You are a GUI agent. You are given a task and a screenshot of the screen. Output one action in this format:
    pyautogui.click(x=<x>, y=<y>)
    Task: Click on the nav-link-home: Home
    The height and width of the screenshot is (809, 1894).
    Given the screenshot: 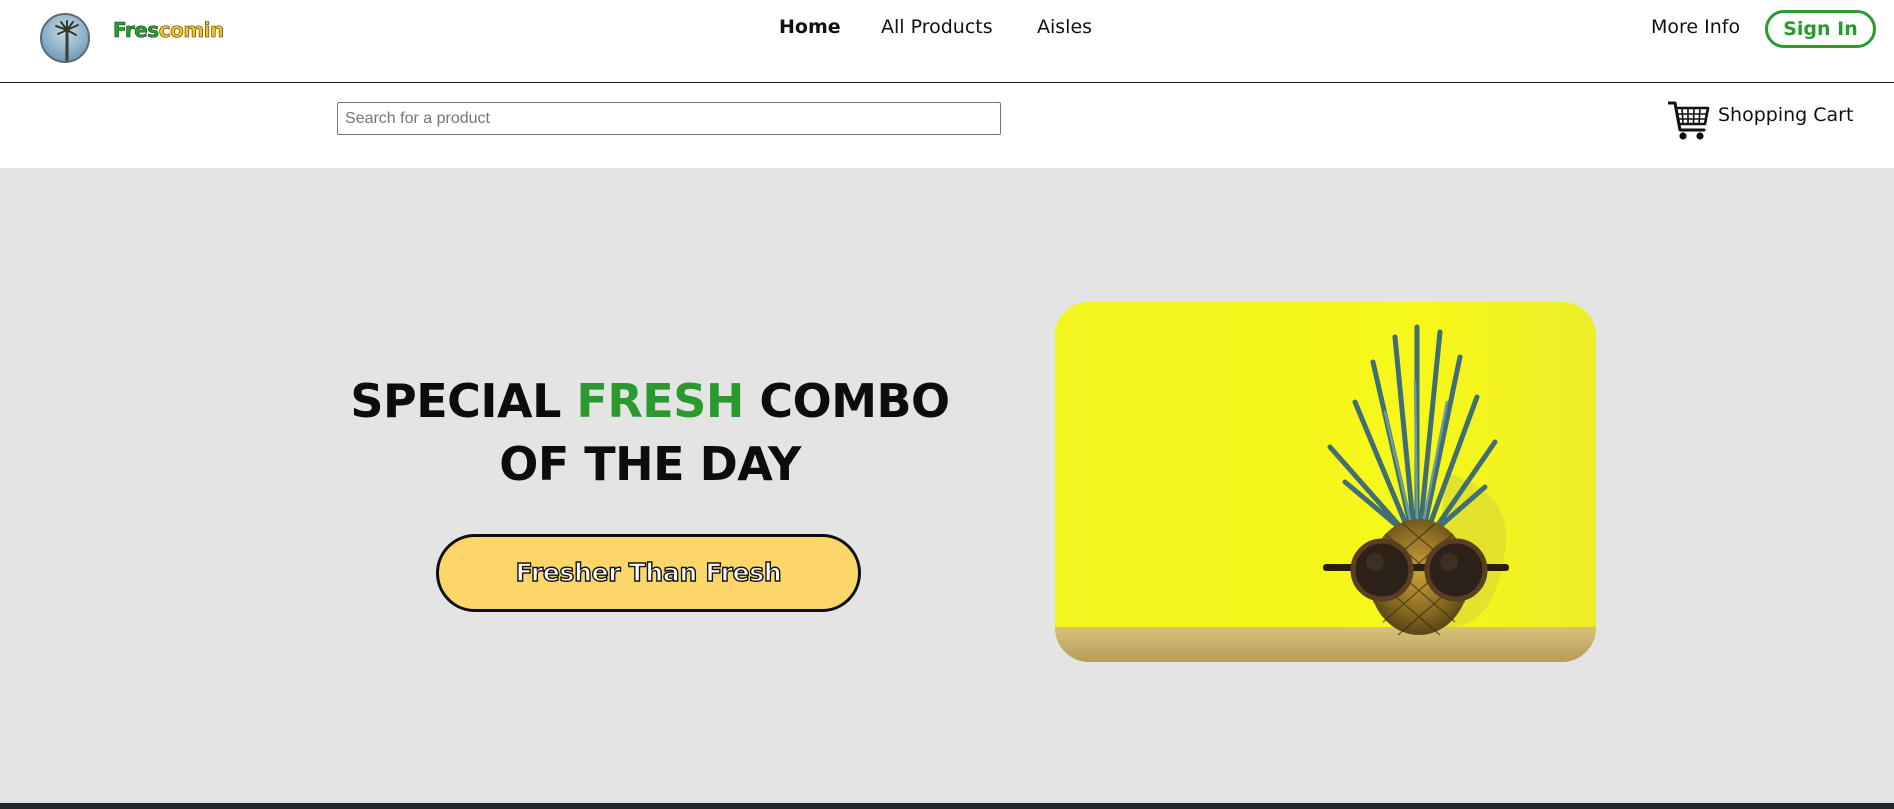 What is the action you would take?
    pyautogui.click(x=810, y=27)
    